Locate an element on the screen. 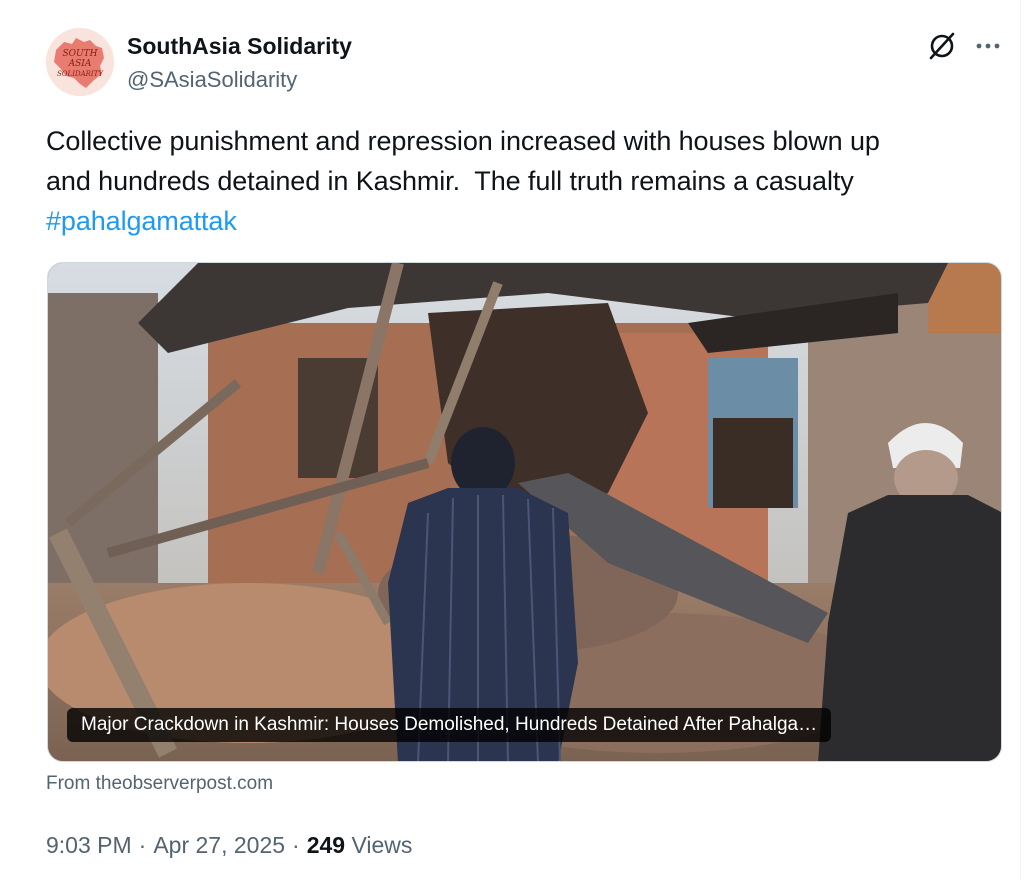 This screenshot has width=1024, height=880. svg-text: ASIA is located at coordinates (80, 64).